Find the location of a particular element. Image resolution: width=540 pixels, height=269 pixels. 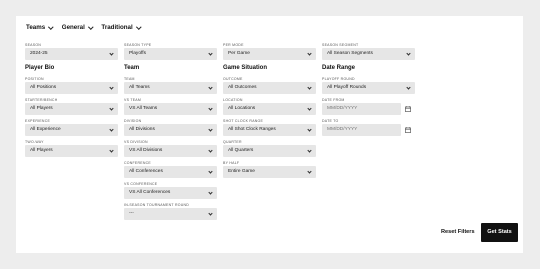

by-half-value: Entire Game is located at coordinates (241, 171).